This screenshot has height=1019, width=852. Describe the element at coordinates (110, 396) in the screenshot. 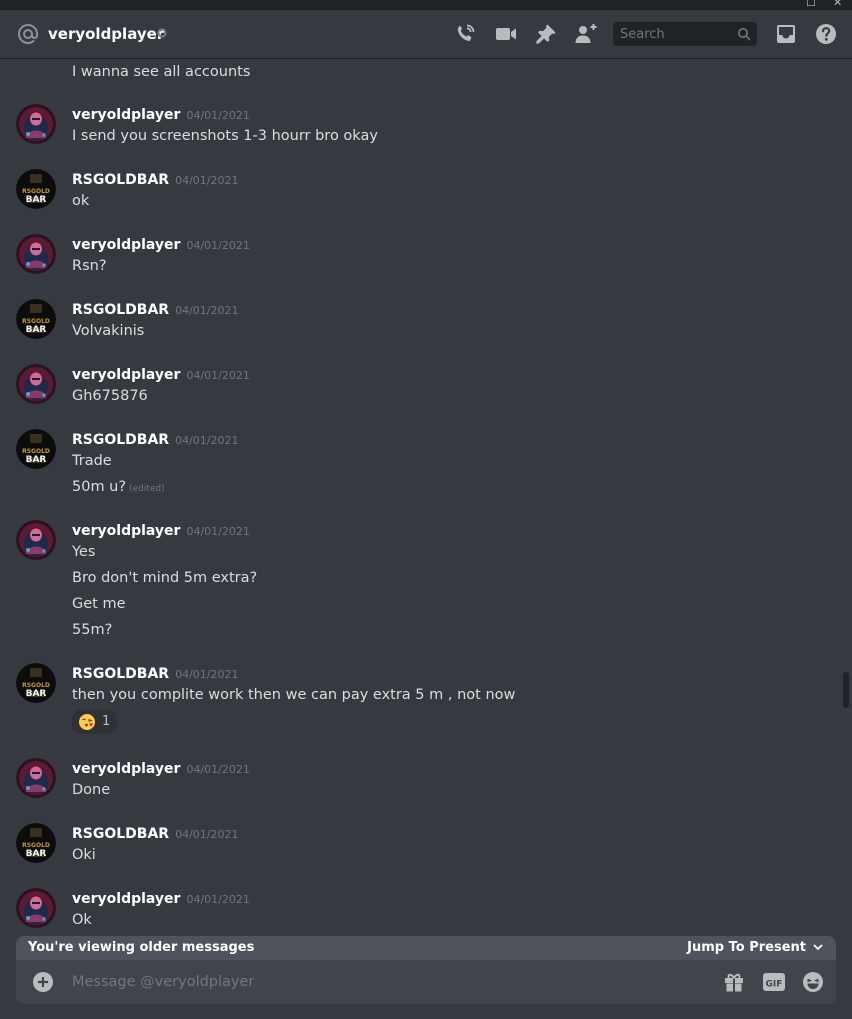

I see `message-text: Gh675876` at that location.